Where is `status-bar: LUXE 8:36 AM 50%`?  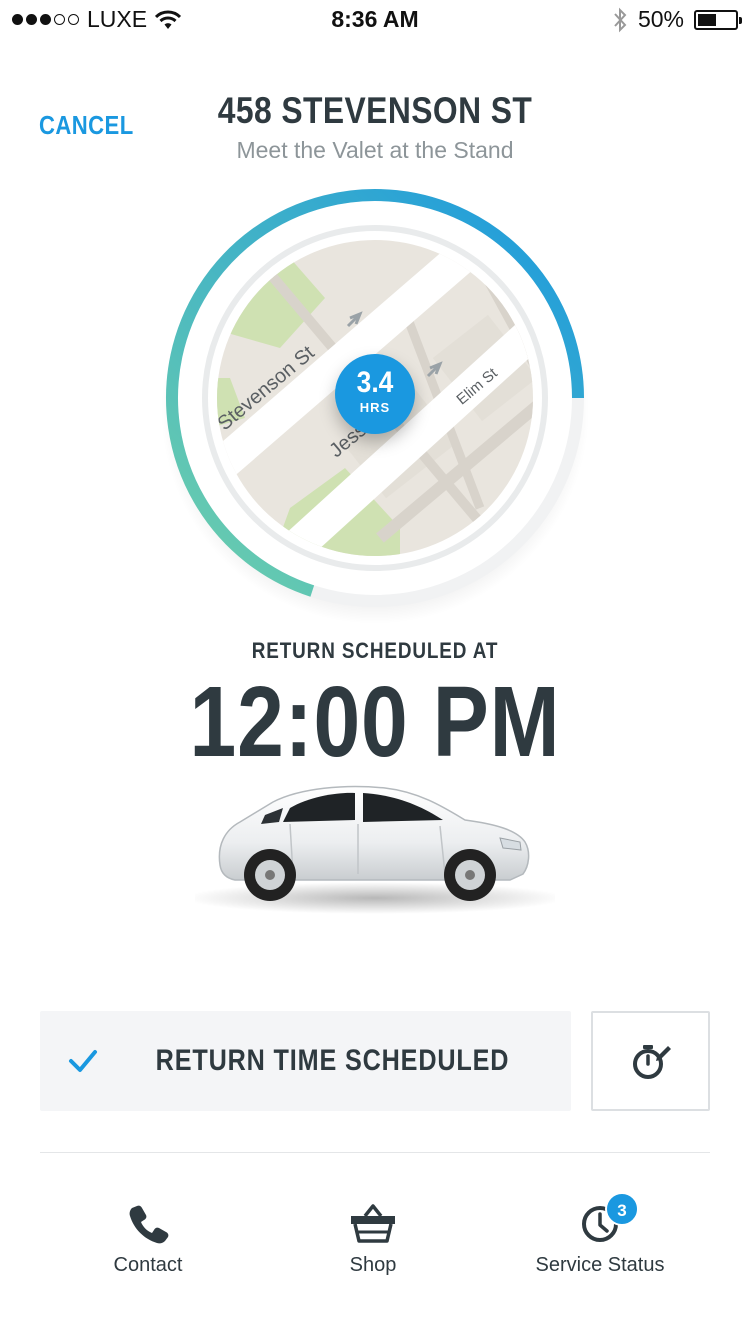
status-bar: LUXE 8:36 AM 50% is located at coordinates (375, 20).